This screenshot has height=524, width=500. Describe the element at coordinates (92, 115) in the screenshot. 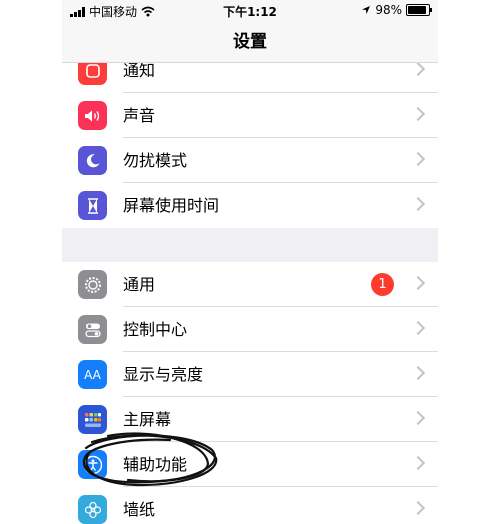

I see `sound-icon` at that location.